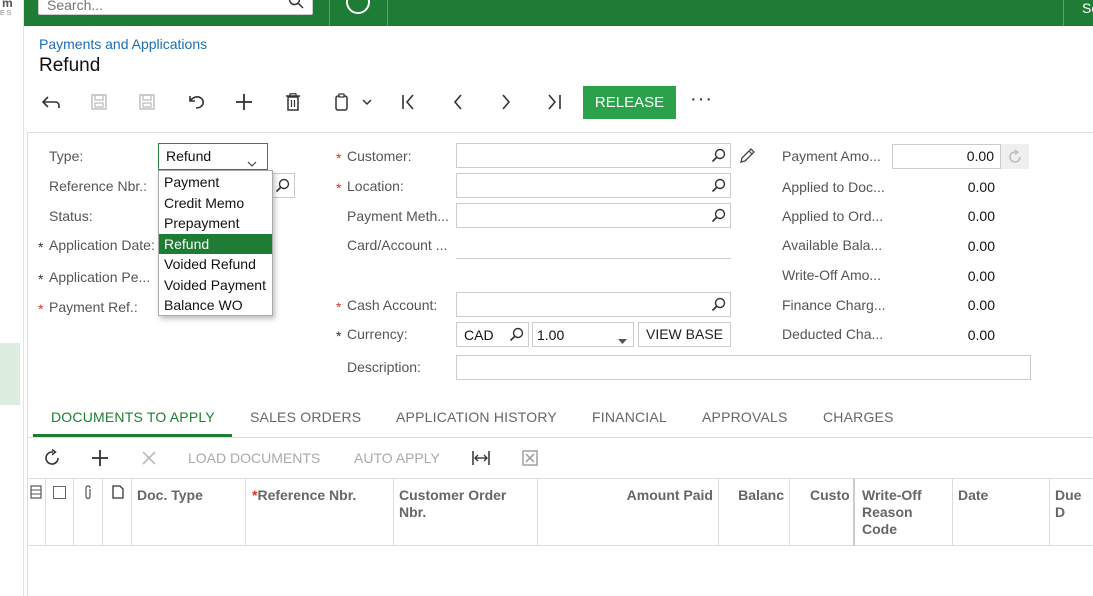  What do you see at coordinates (904, 512) in the screenshot?
I see `column-write-off-reason-code: Write-Off Reason Code` at bounding box center [904, 512].